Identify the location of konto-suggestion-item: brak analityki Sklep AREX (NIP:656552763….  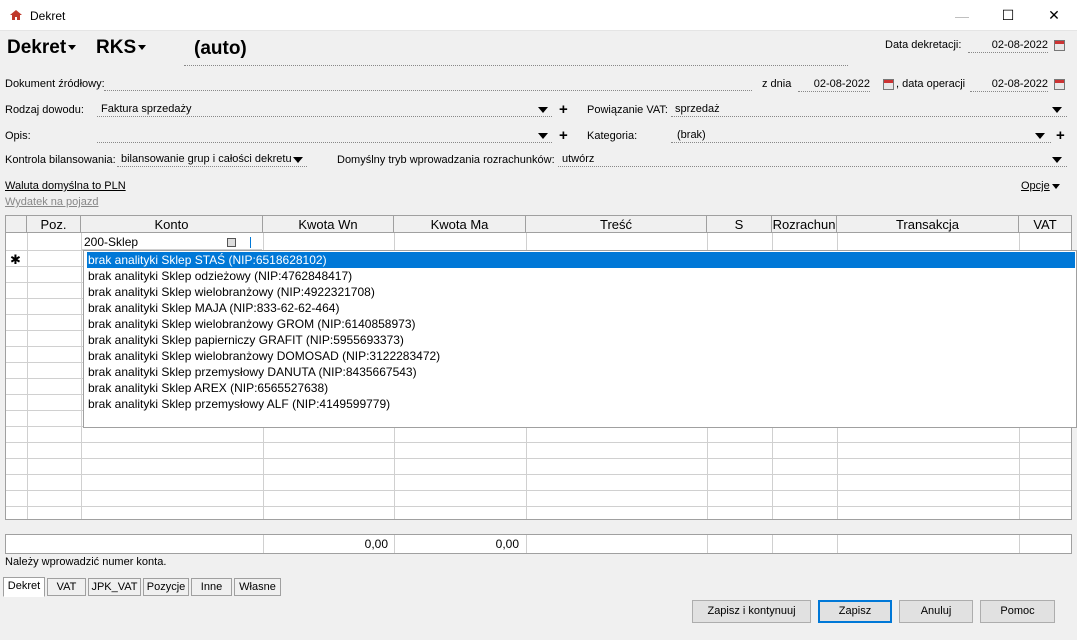
(581, 388).